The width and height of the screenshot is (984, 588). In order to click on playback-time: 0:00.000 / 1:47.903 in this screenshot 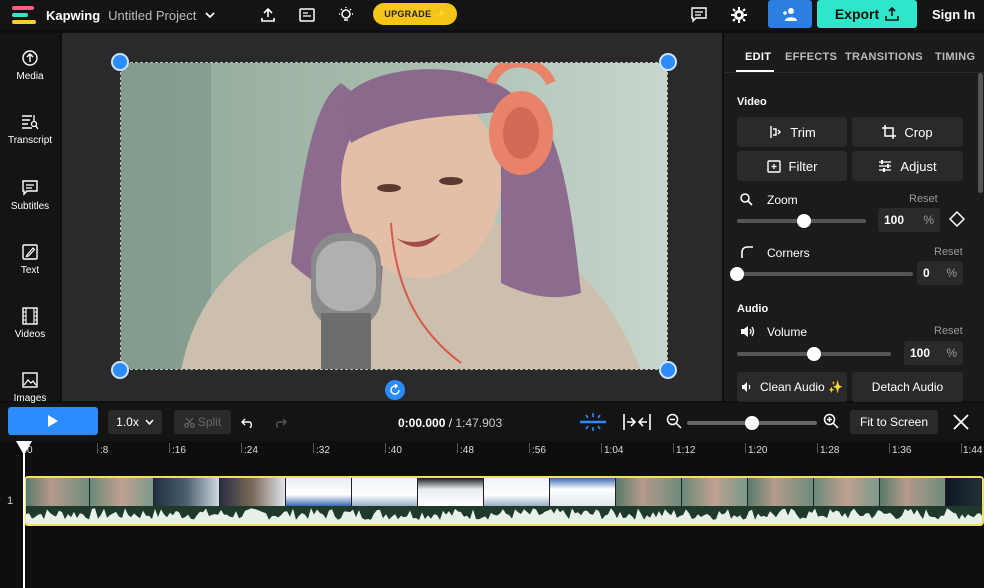, I will do `click(450, 423)`.